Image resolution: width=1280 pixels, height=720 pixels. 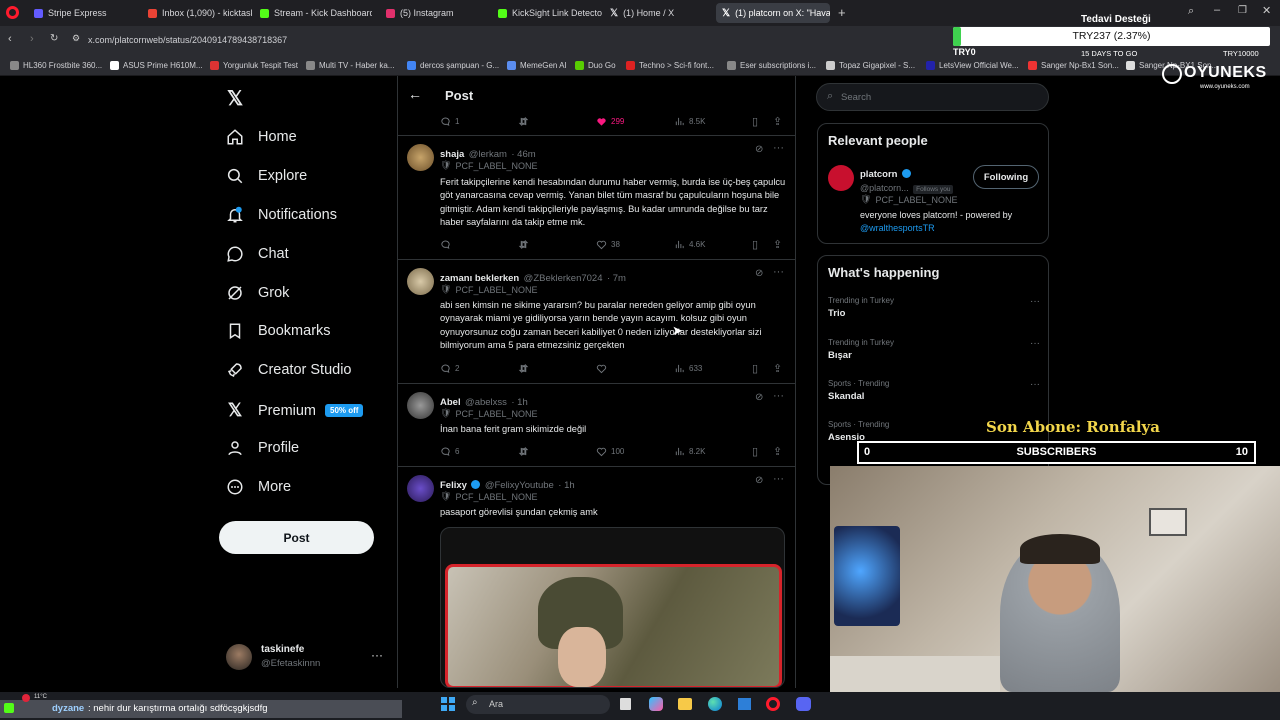 What do you see at coordinates (262, 448) in the screenshot?
I see `nav-profile: Profile` at bounding box center [262, 448].